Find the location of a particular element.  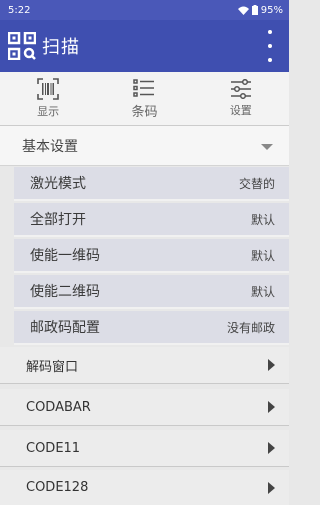

setting-row: 全部打开 默认 is located at coordinates (151, 220).